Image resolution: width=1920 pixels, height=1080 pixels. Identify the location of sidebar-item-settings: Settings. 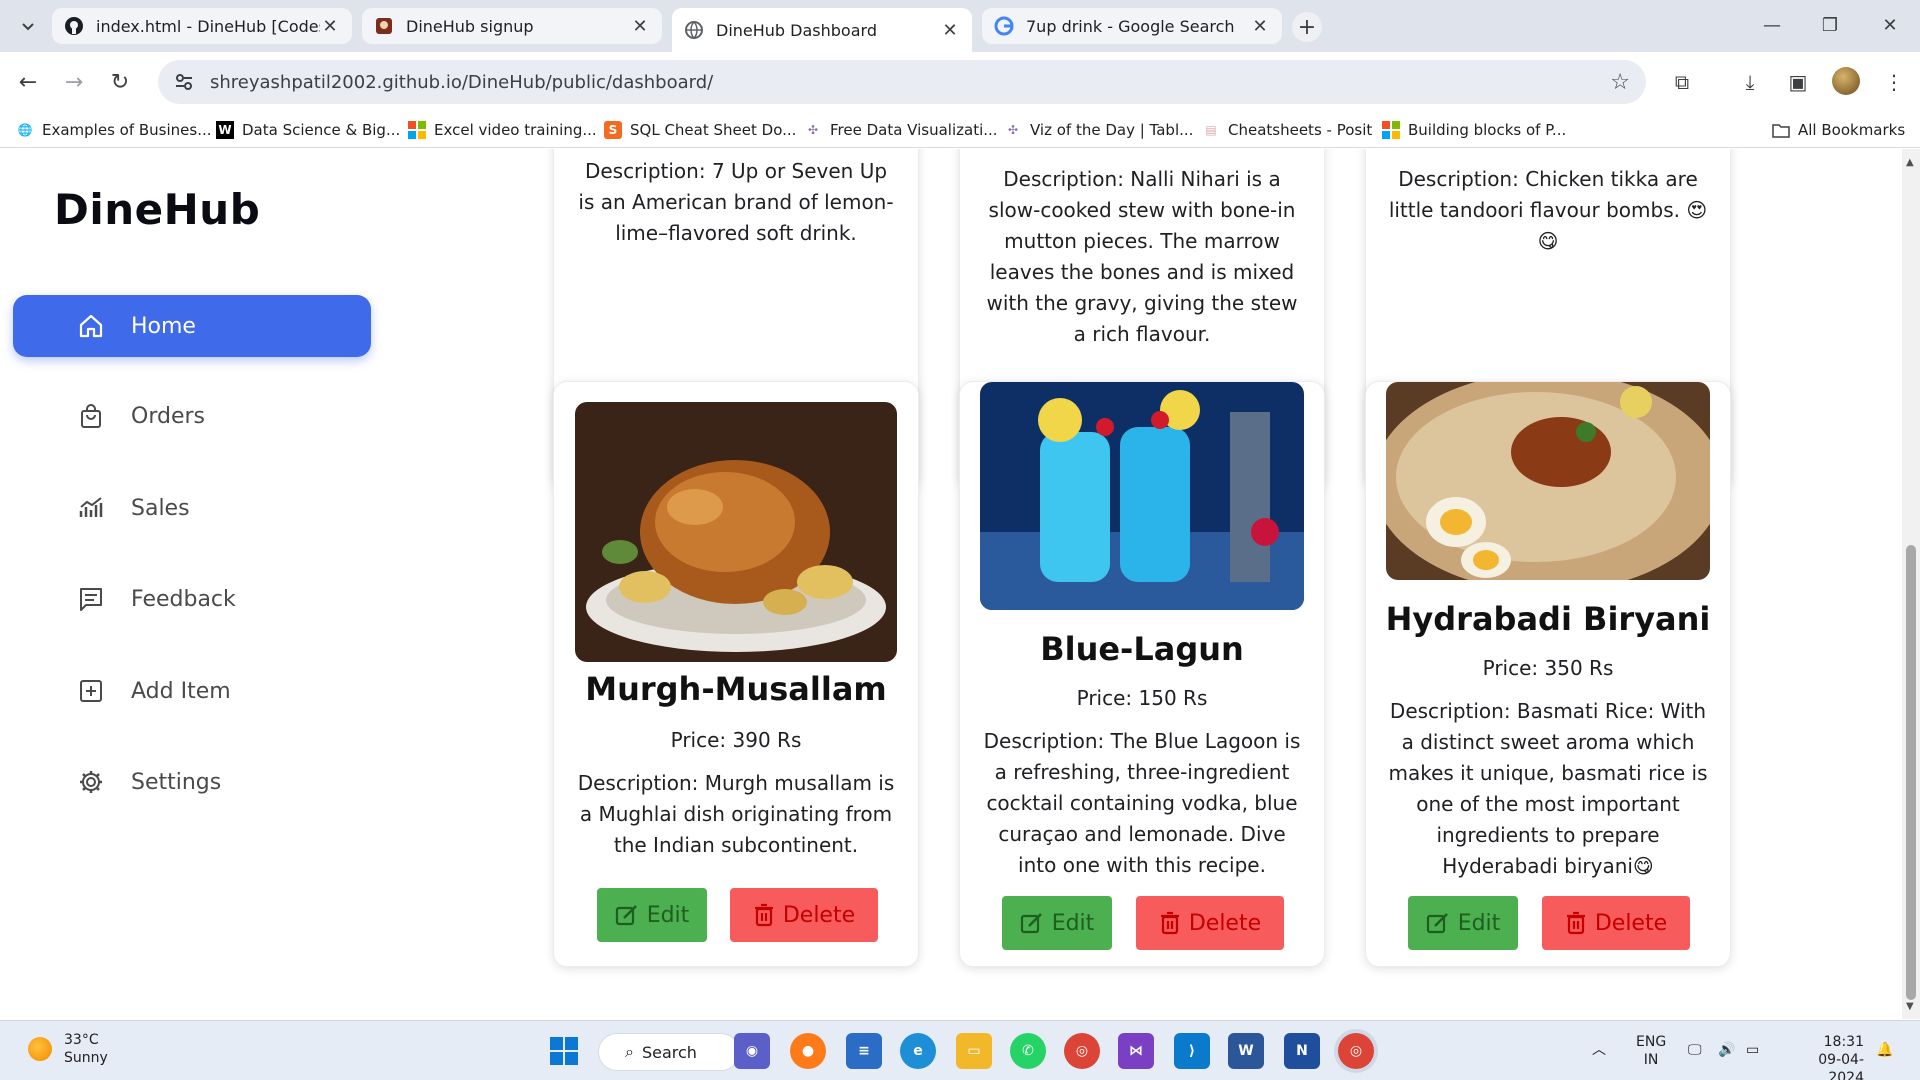
(192, 782).